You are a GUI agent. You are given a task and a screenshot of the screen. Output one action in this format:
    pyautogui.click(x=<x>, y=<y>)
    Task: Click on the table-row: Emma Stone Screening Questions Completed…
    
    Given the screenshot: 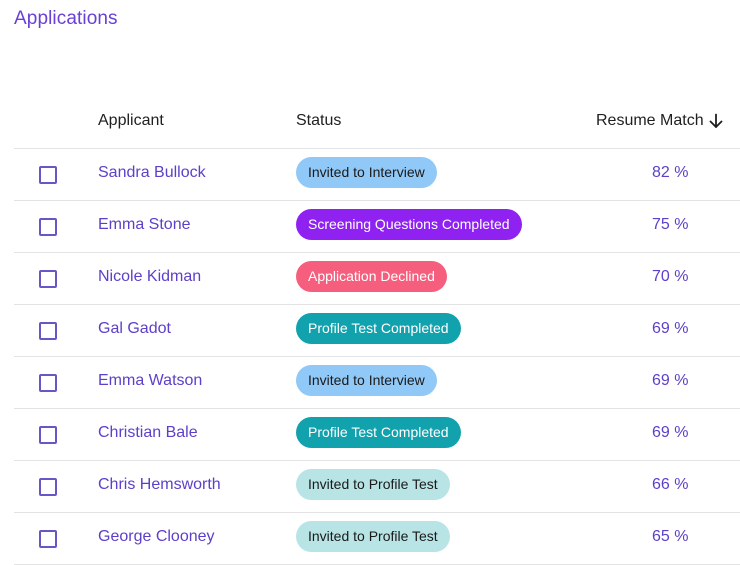 What is the action you would take?
    pyautogui.click(x=377, y=227)
    